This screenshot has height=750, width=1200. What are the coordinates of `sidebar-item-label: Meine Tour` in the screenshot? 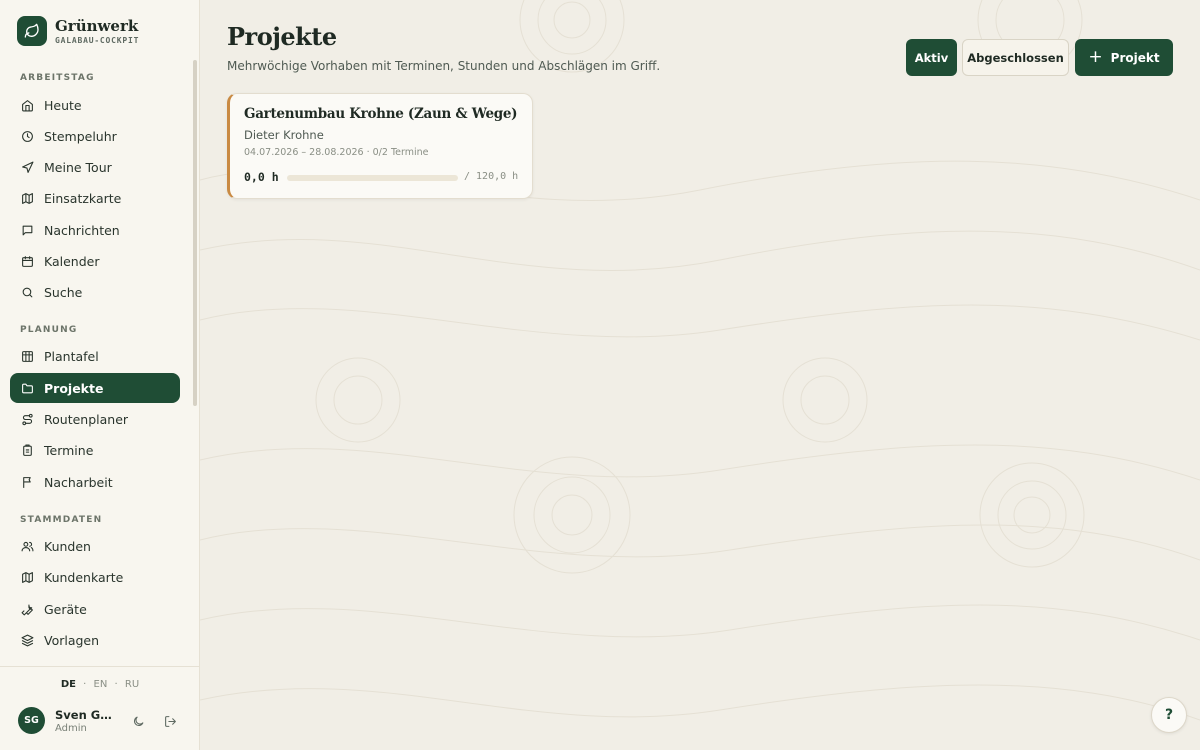 It's located at (78, 167).